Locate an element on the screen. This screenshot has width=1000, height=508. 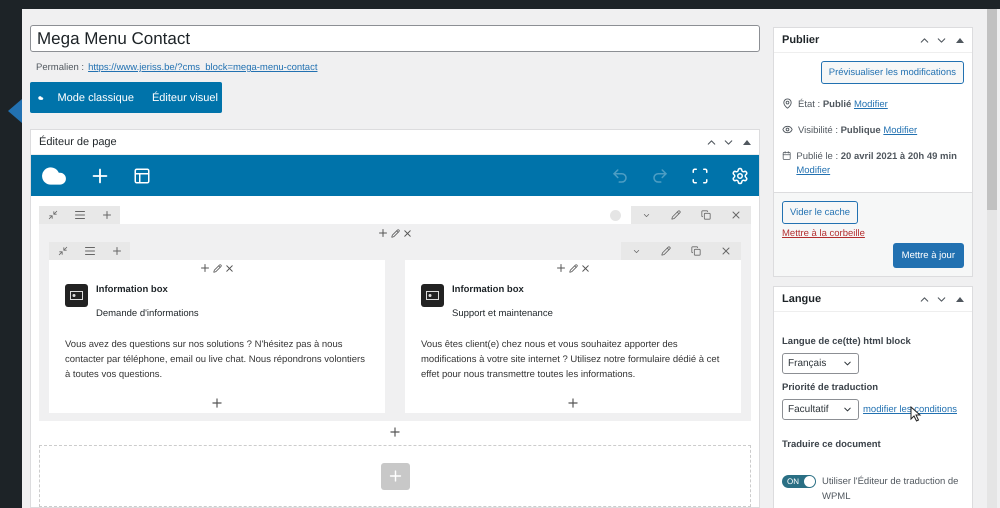
widget-subtitle: Support et maintenance is located at coordinates (502, 313).